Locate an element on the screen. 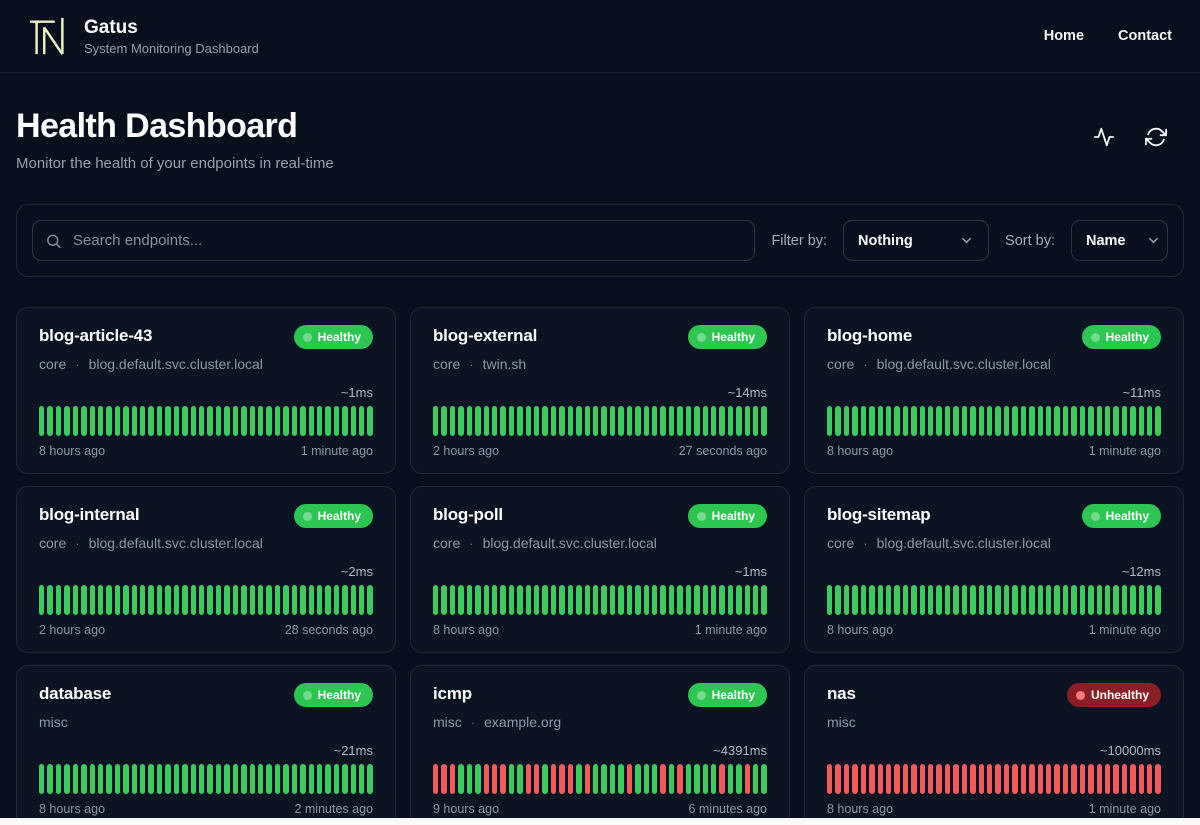 Image resolution: width=1200 pixels, height=825 pixels. nav-link-contact: Contact is located at coordinates (1145, 36).